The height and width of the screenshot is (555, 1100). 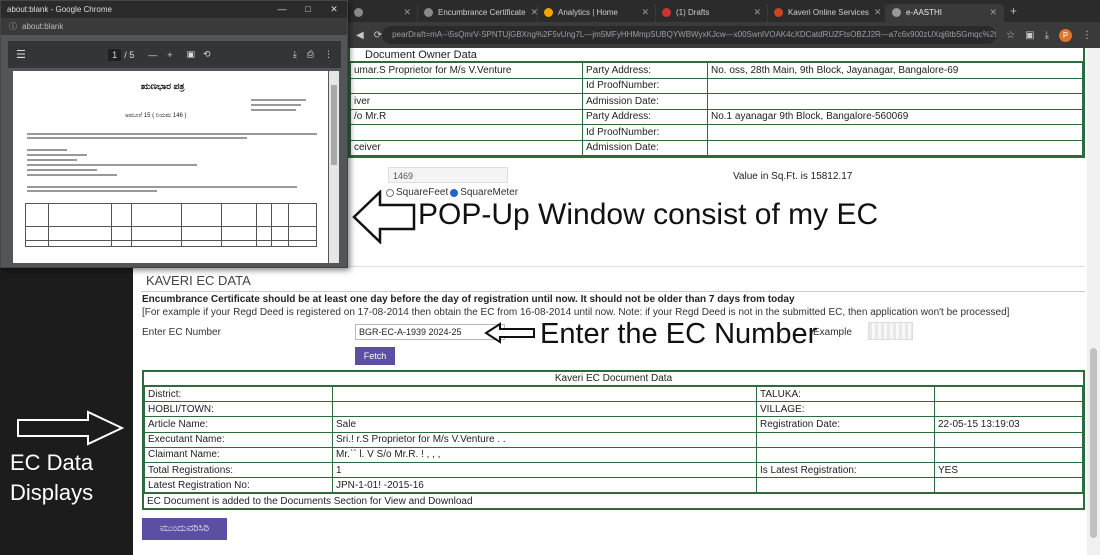 I want to click on browser-tab: Analytics | Home ✕, so click(x=597, y=12).